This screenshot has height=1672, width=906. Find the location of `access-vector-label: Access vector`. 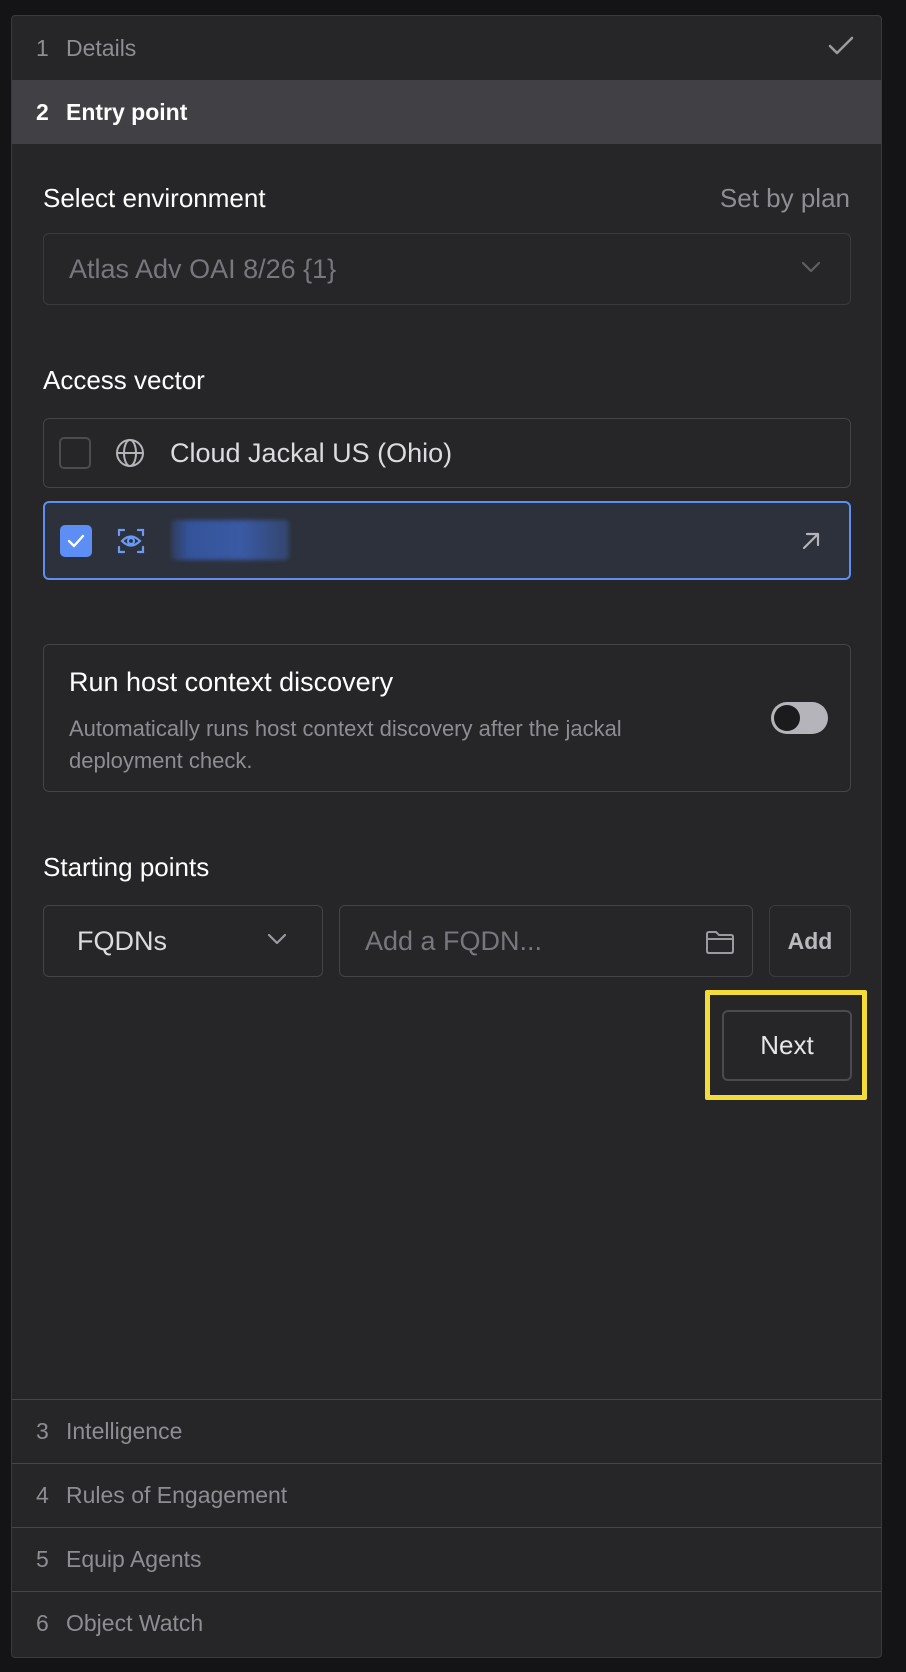

access-vector-label: Access vector is located at coordinates (124, 380).